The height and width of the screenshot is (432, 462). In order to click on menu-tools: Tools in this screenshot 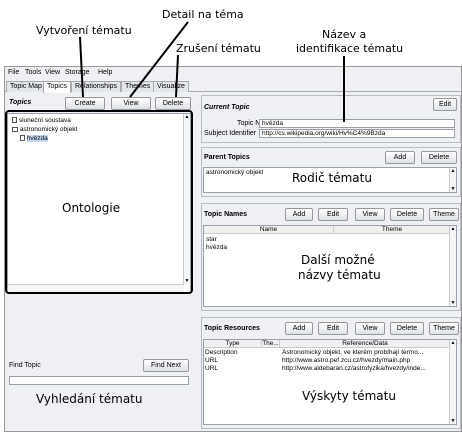, I will do `click(33, 72)`.